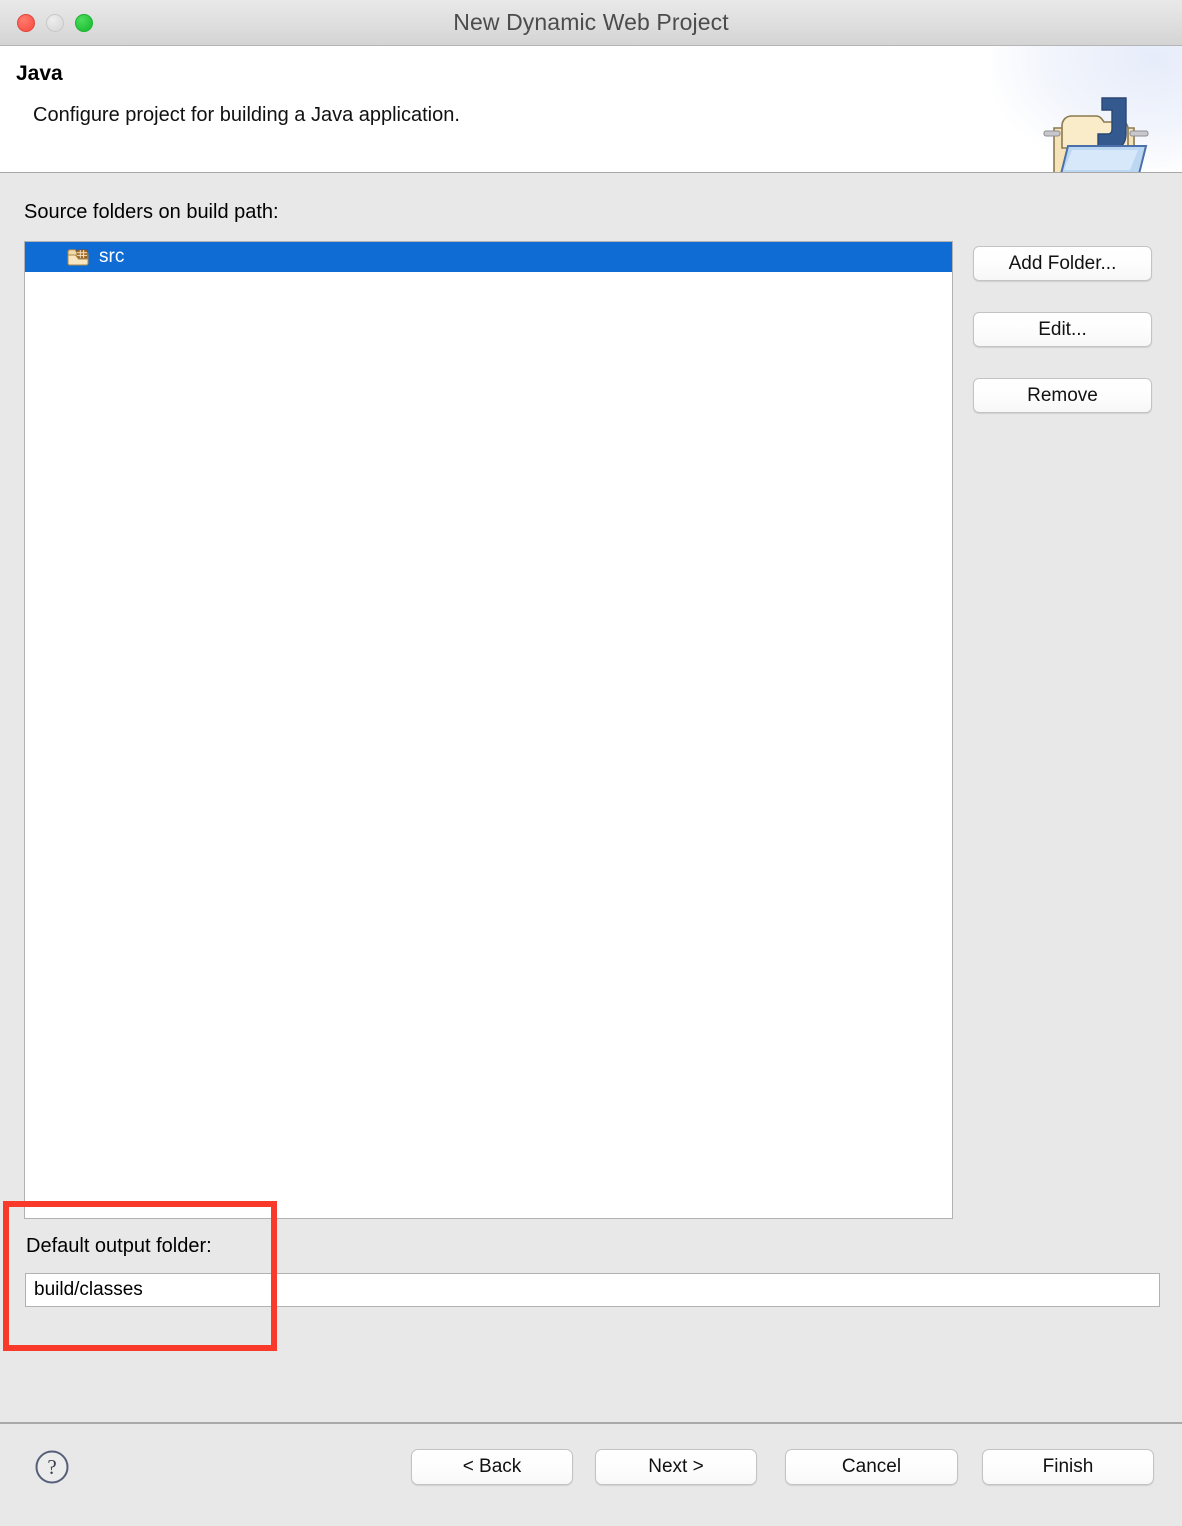  What do you see at coordinates (1062, 395) in the screenshot?
I see `remove-button: Remove` at bounding box center [1062, 395].